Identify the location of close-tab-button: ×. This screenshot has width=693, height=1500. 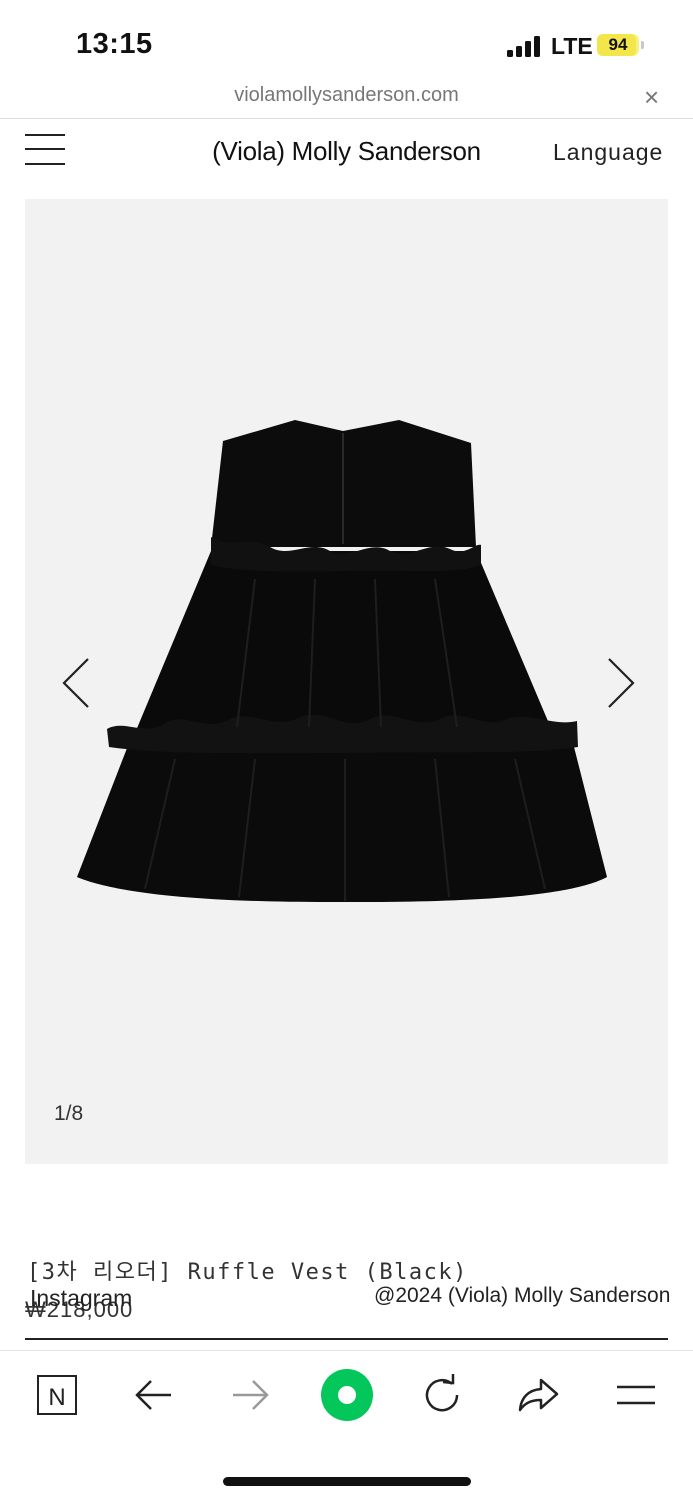
(651, 97).